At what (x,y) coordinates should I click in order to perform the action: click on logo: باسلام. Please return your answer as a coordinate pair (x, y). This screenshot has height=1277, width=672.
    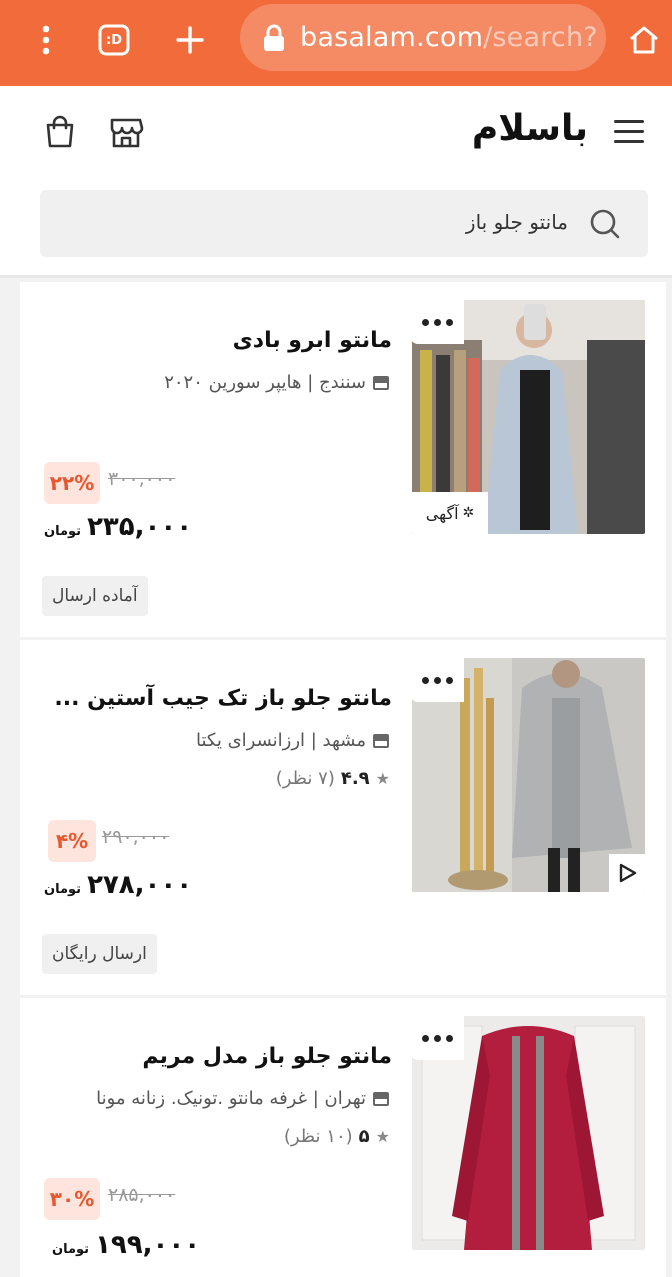
    Looking at the image, I should click on (530, 128).